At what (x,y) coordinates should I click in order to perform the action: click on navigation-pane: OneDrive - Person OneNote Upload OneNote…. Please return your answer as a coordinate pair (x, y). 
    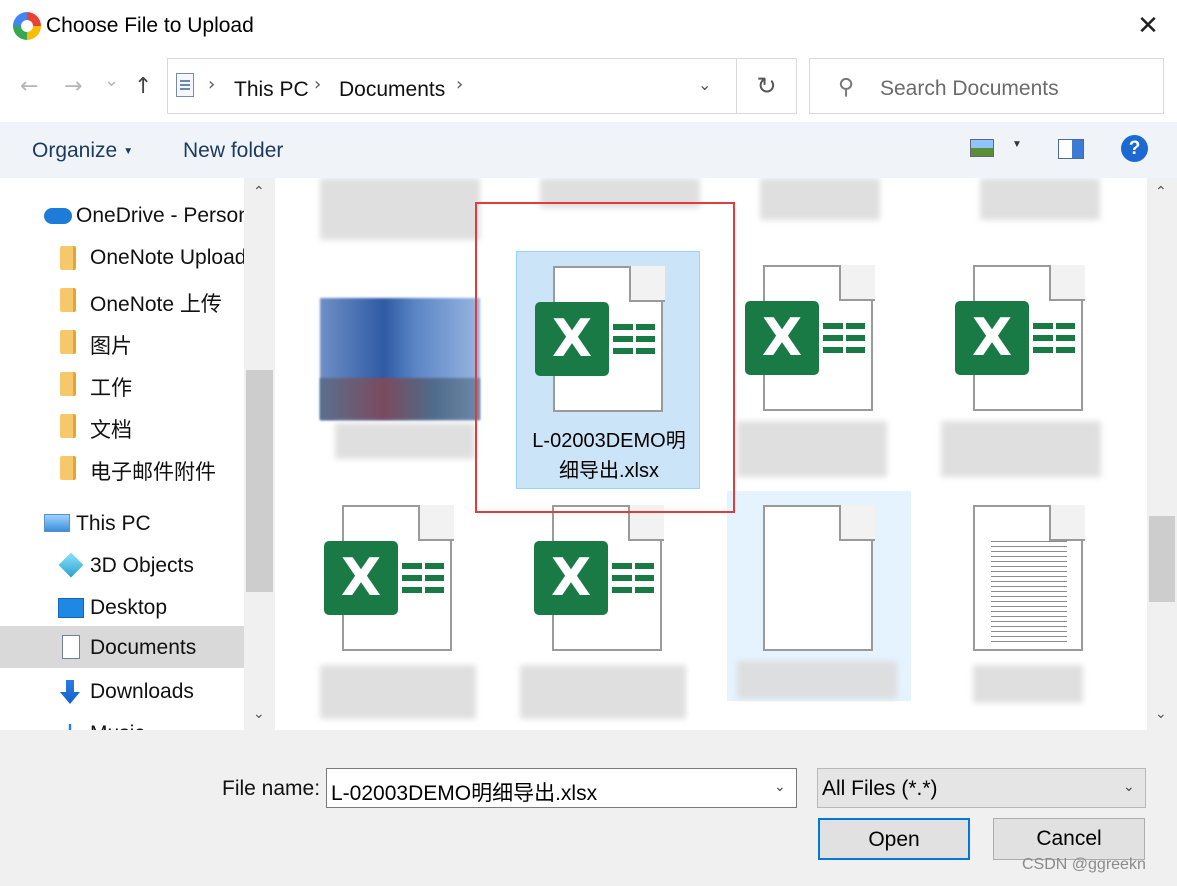
    Looking at the image, I should click on (122, 454).